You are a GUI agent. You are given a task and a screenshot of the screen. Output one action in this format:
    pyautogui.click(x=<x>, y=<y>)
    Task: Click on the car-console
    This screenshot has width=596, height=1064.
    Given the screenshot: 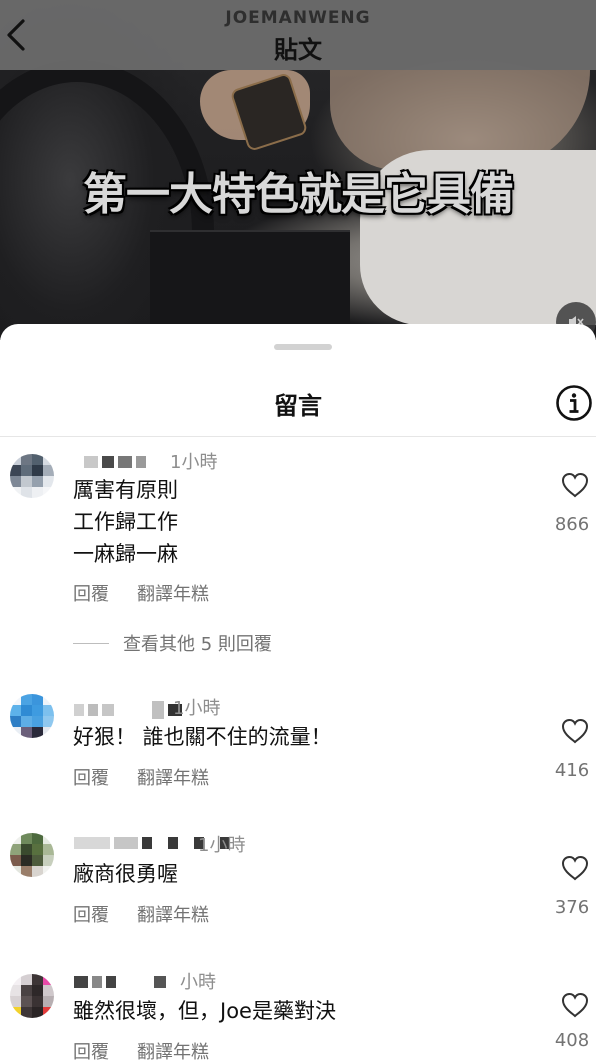 What is the action you would take?
    pyautogui.click(x=250, y=281)
    